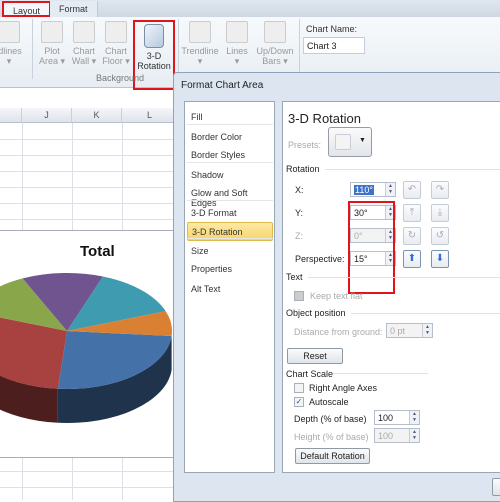  I want to click on distance-input: 0 pt ▲ ▼, so click(409, 330).